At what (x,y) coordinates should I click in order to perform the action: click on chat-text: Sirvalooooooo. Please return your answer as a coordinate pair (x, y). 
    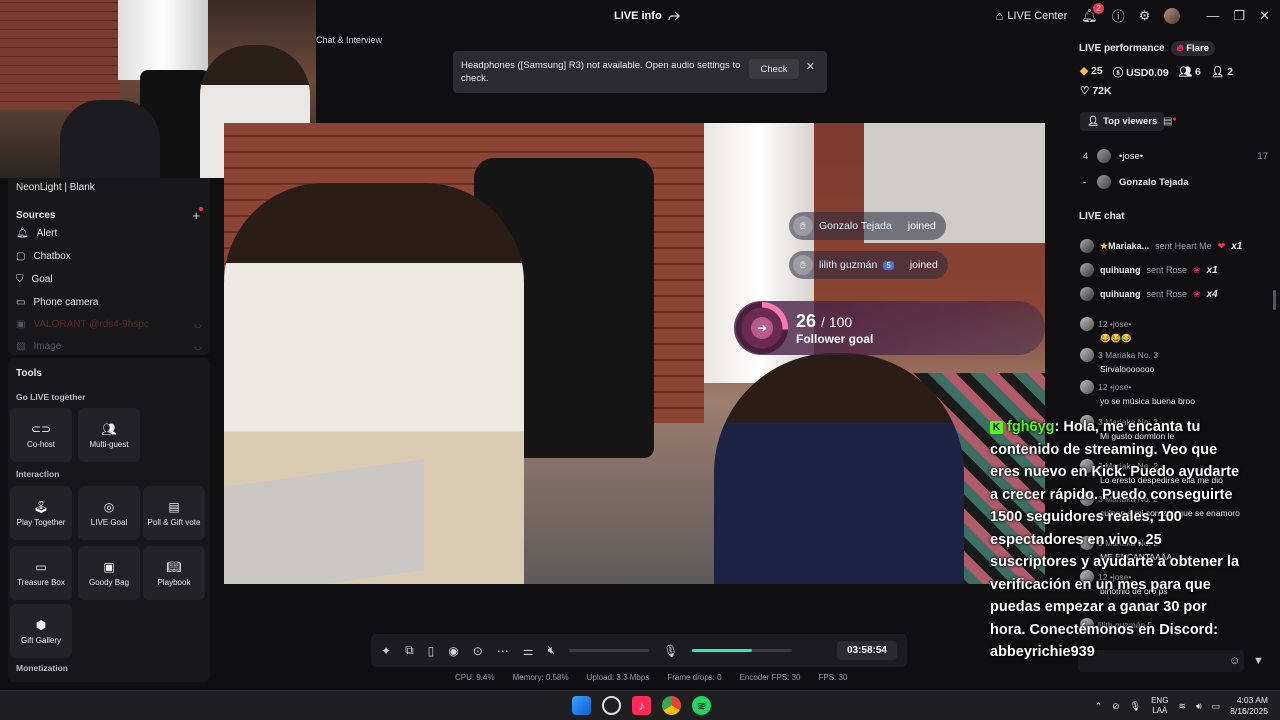
    Looking at the image, I should click on (1127, 369).